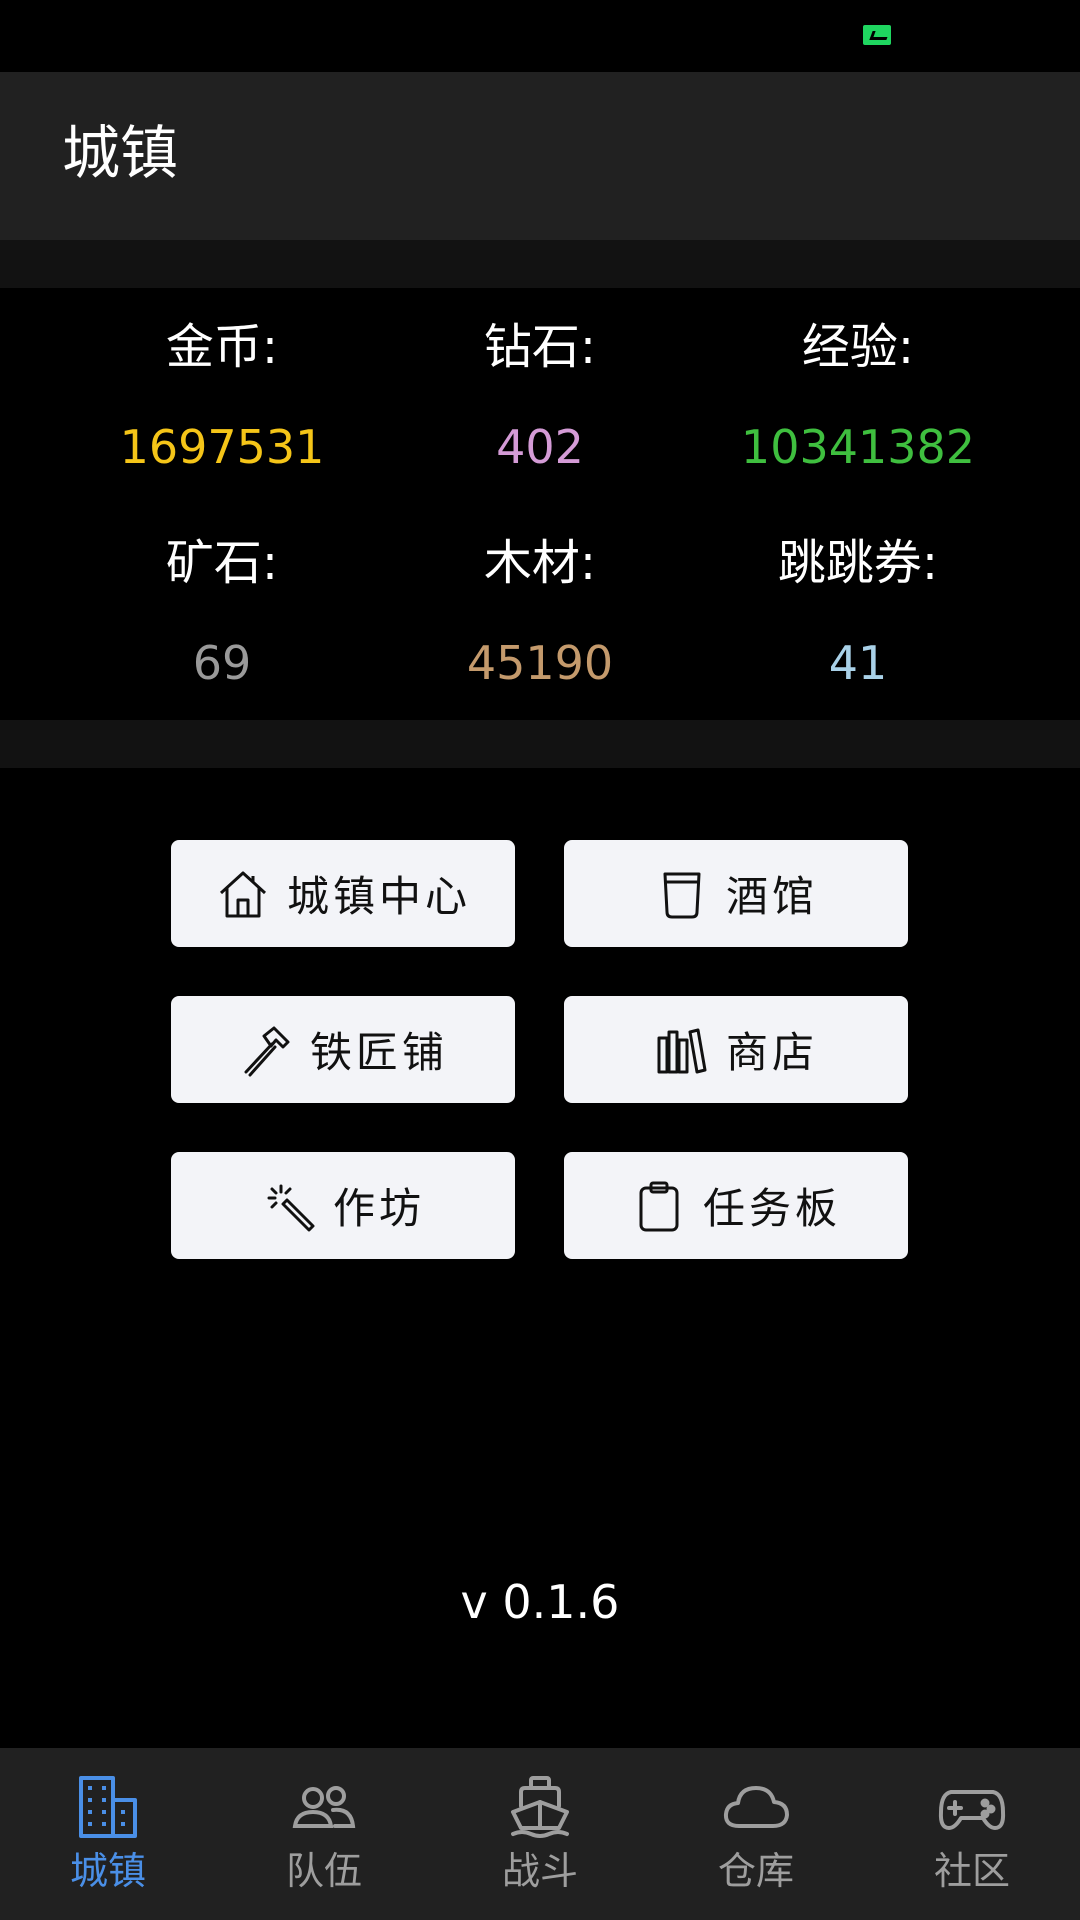  Describe the element at coordinates (243, 894) in the screenshot. I see `house-icon` at that location.